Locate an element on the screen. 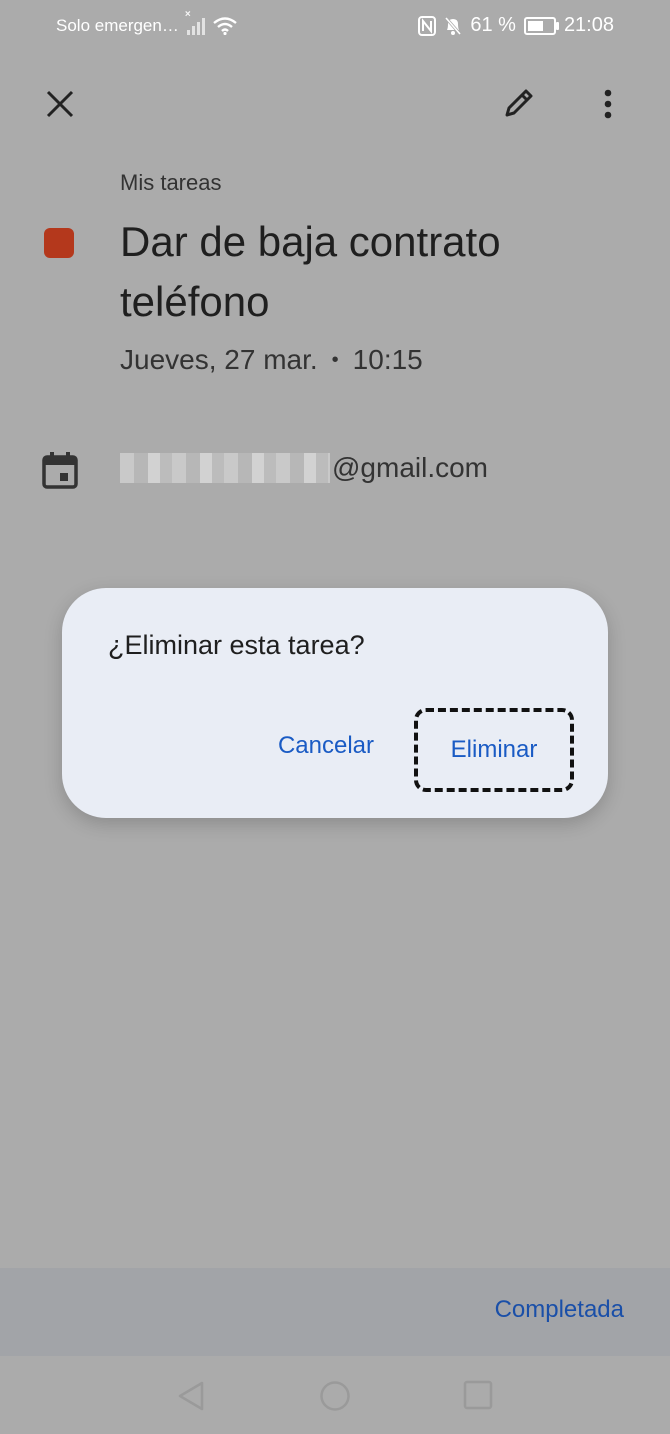 The width and height of the screenshot is (670, 1434). recents-icon is located at coordinates (478, 1395).